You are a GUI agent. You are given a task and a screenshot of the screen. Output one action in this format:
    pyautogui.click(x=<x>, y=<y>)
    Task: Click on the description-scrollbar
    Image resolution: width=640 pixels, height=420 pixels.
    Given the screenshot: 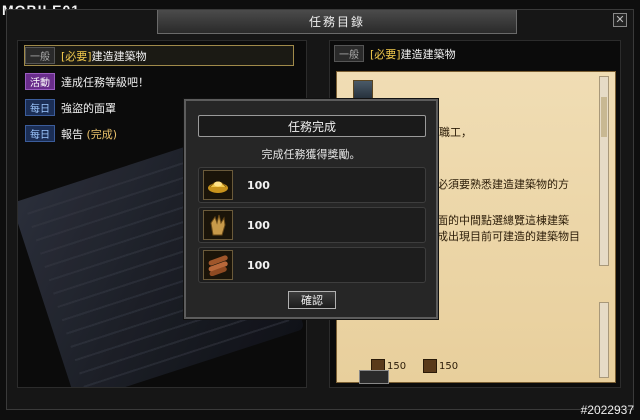 What is the action you would take?
    pyautogui.click(x=604, y=171)
    